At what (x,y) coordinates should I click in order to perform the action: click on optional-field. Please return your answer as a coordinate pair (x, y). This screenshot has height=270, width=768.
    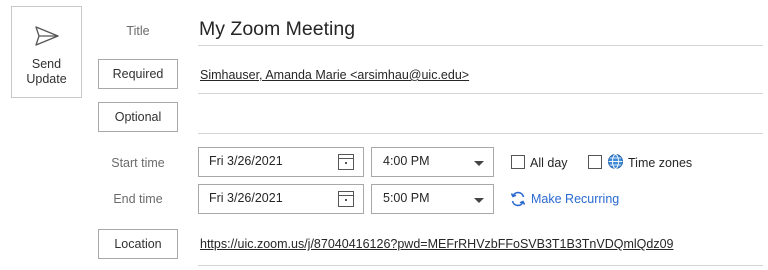
    Looking at the image, I should click on (480, 117).